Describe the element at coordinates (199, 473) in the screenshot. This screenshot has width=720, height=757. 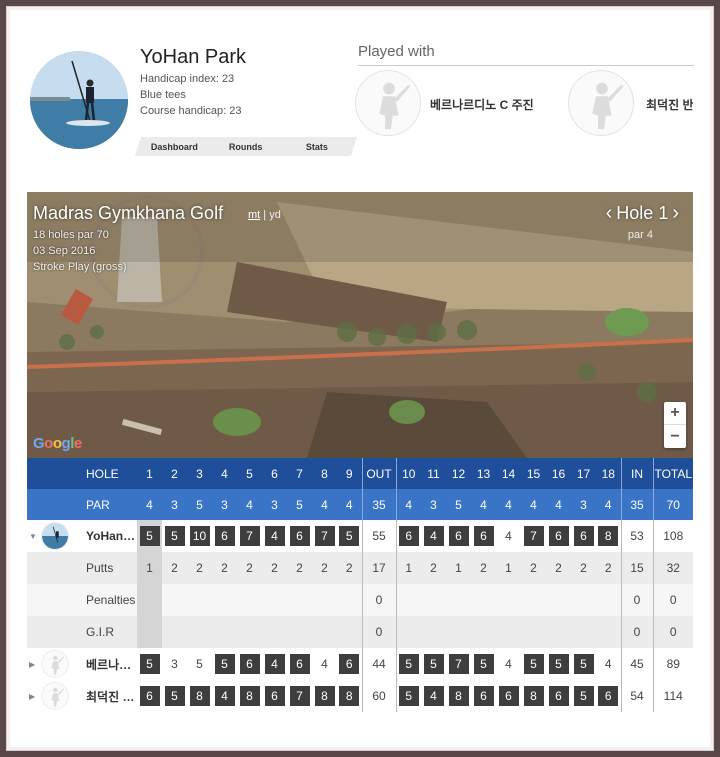
I see `hole-row-cell: 3` at that location.